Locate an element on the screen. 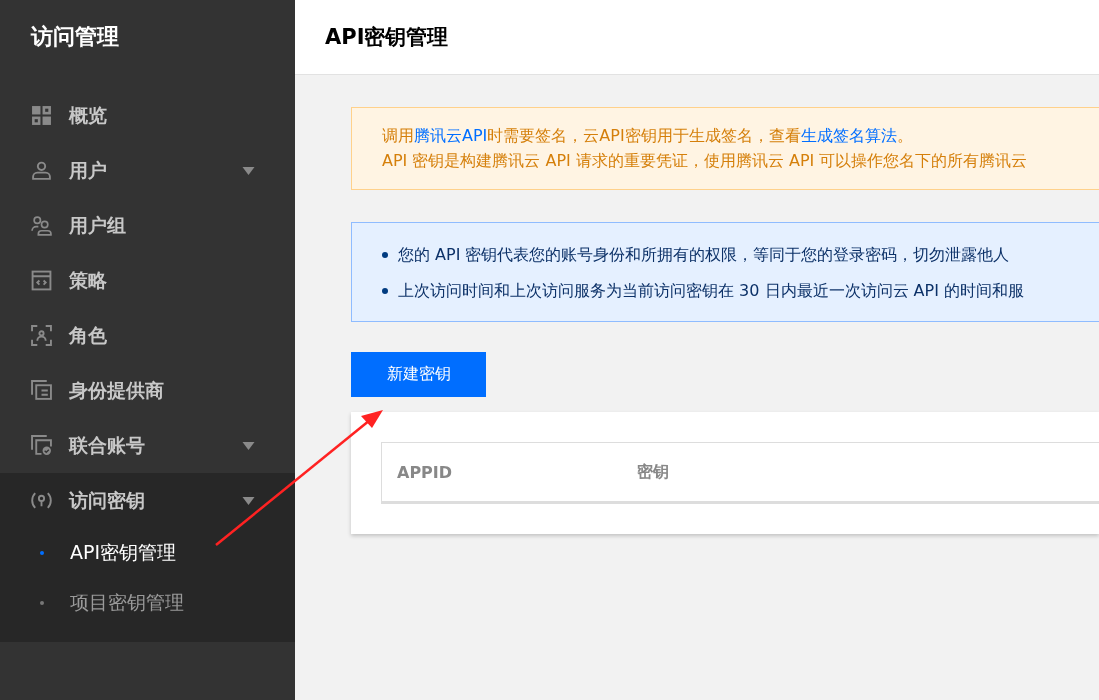  sidebar-item: 身份提供商 is located at coordinates (147, 390).